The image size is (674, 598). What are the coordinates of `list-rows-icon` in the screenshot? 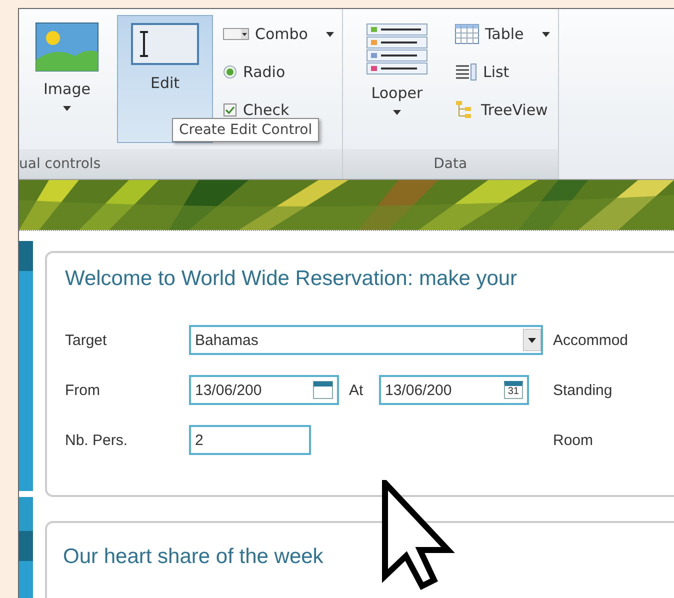 It's located at (396, 49).